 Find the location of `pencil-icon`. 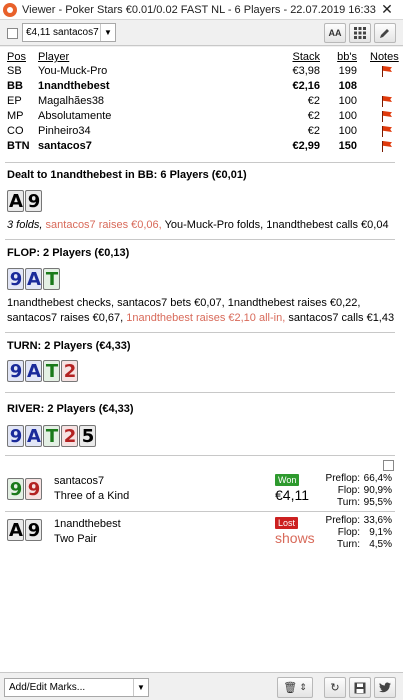

pencil-icon is located at coordinates (384, 33).